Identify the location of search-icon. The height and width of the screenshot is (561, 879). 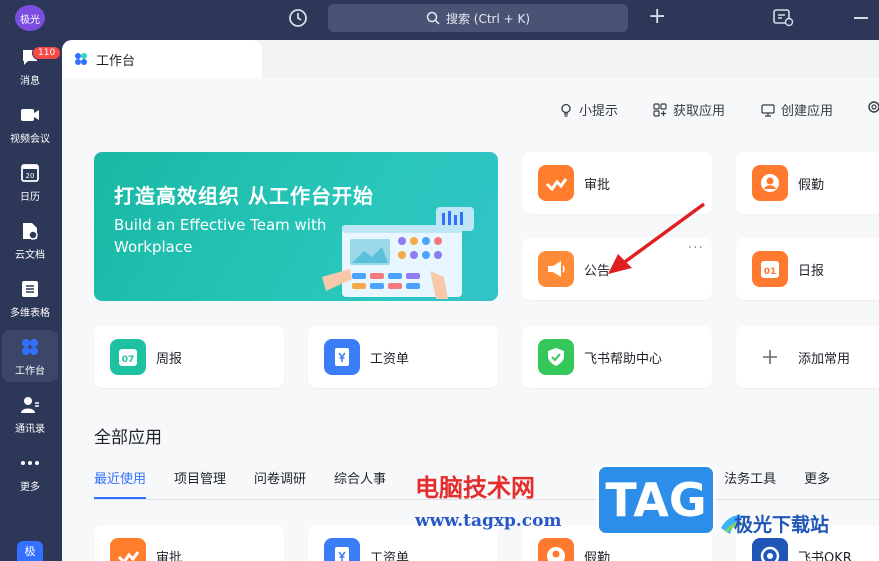
(433, 18).